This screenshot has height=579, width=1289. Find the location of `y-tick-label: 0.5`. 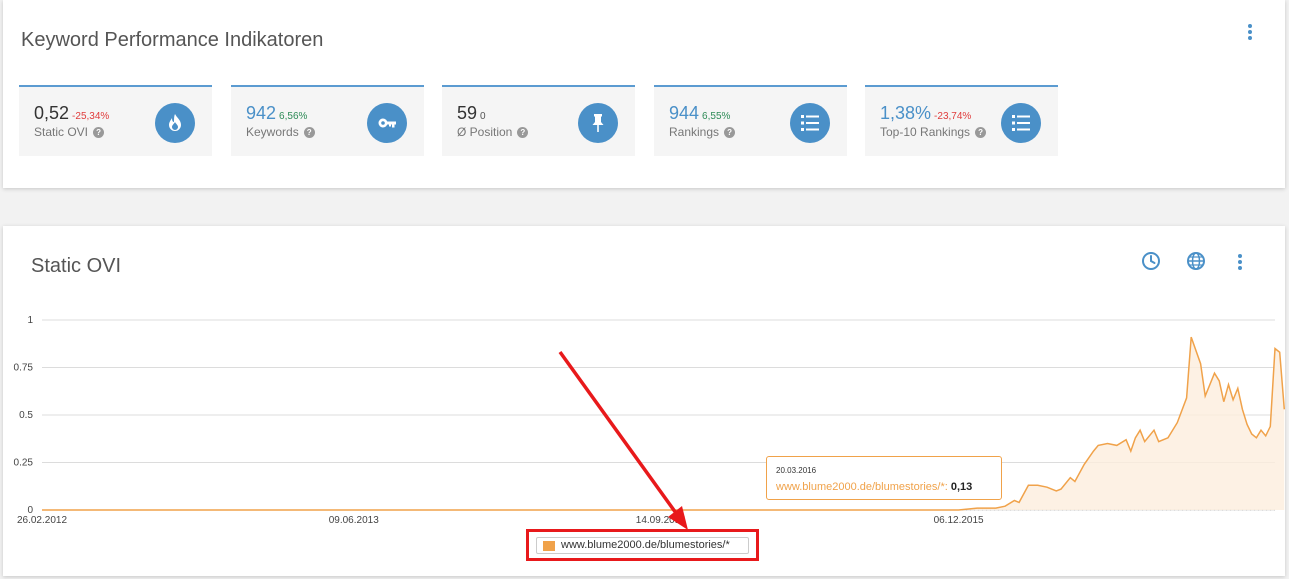

y-tick-label: 0.5 is located at coordinates (26, 415).